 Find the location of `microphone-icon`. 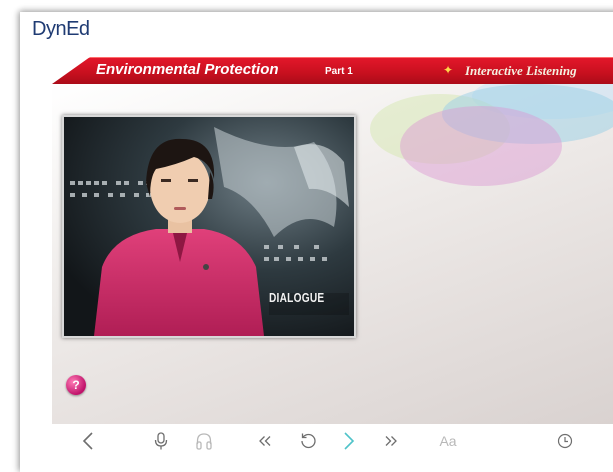

microphone-icon is located at coordinates (161, 441).